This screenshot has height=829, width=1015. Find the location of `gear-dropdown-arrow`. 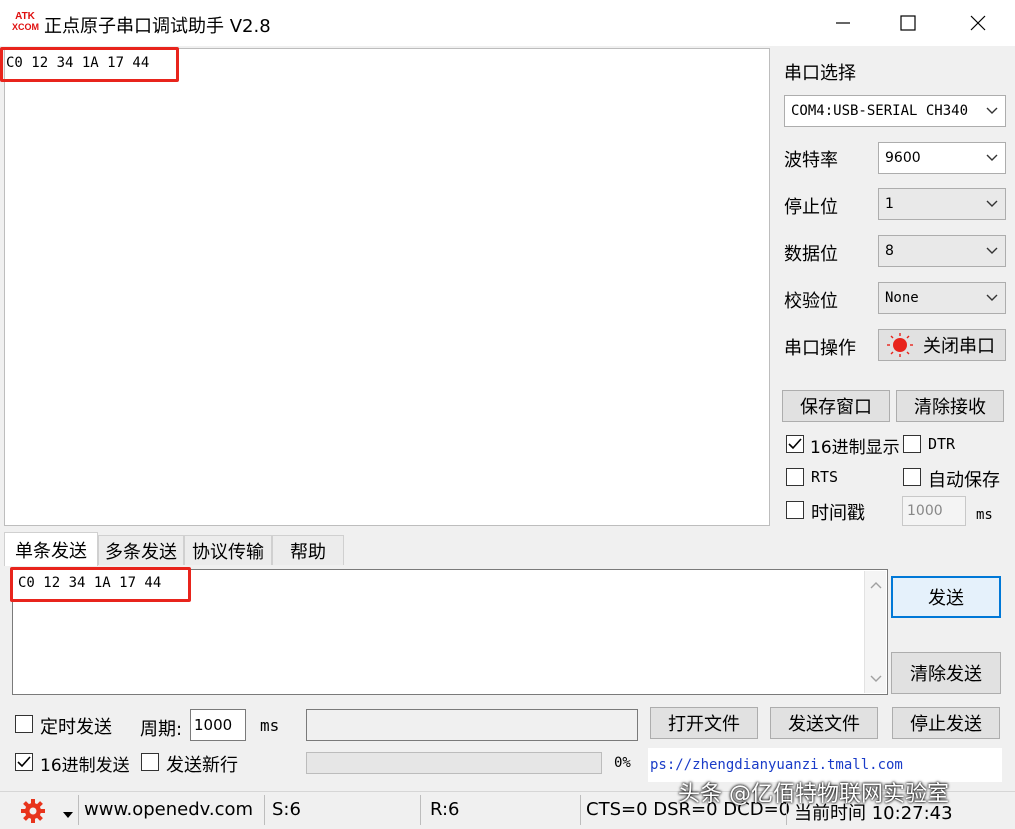

gear-dropdown-arrow is located at coordinates (68, 814).